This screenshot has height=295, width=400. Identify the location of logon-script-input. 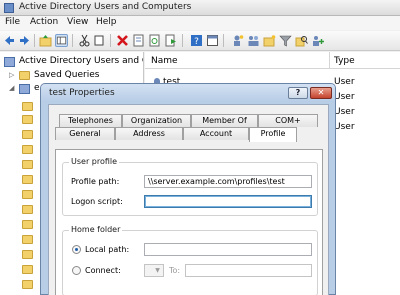
(228, 201).